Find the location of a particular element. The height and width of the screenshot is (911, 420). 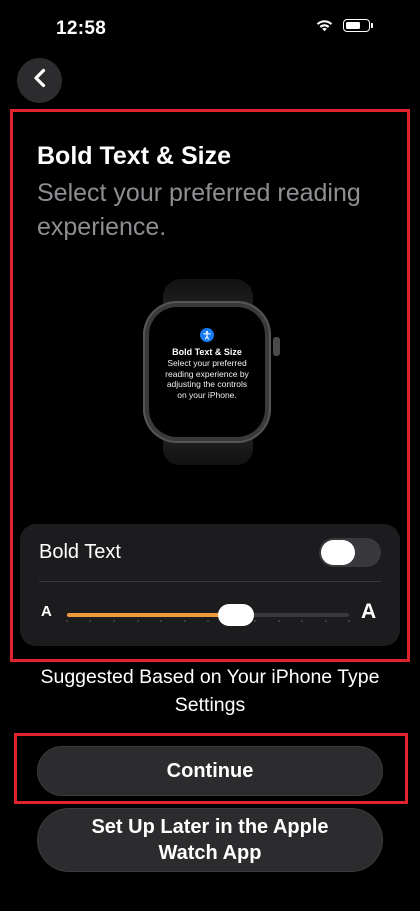

battery-icon is located at coordinates (358, 25).